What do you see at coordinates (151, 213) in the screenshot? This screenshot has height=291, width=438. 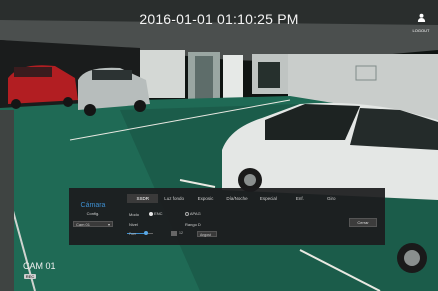 I see `radio-selected-icon` at bounding box center [151, 213].